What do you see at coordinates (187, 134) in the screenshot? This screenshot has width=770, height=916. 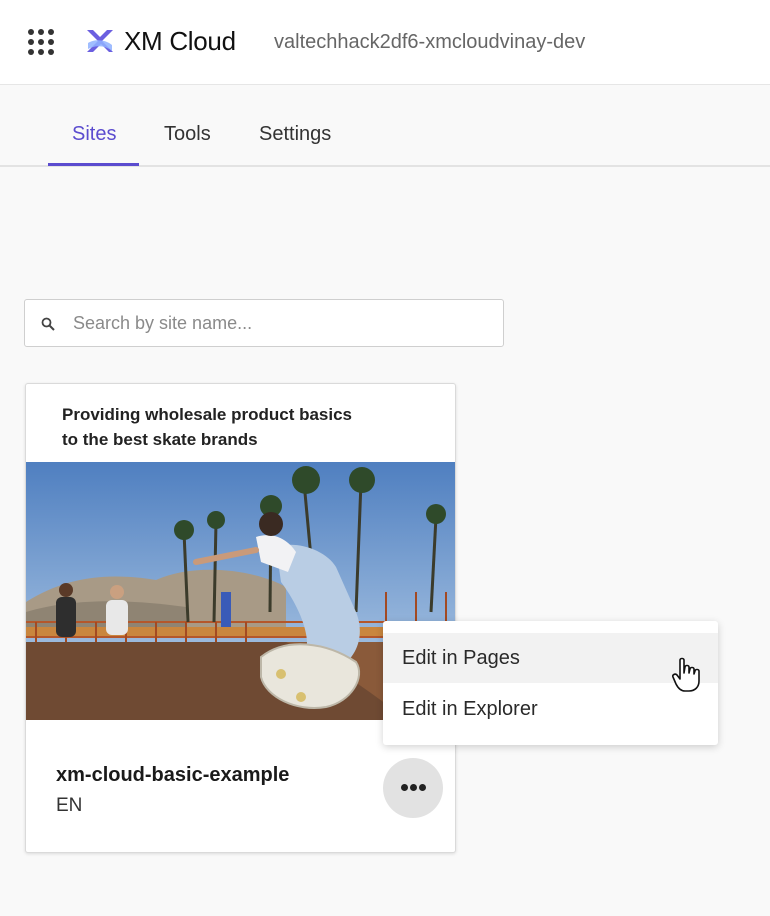 I see `tab-tools: Tools` at bounding box center [187, 134].